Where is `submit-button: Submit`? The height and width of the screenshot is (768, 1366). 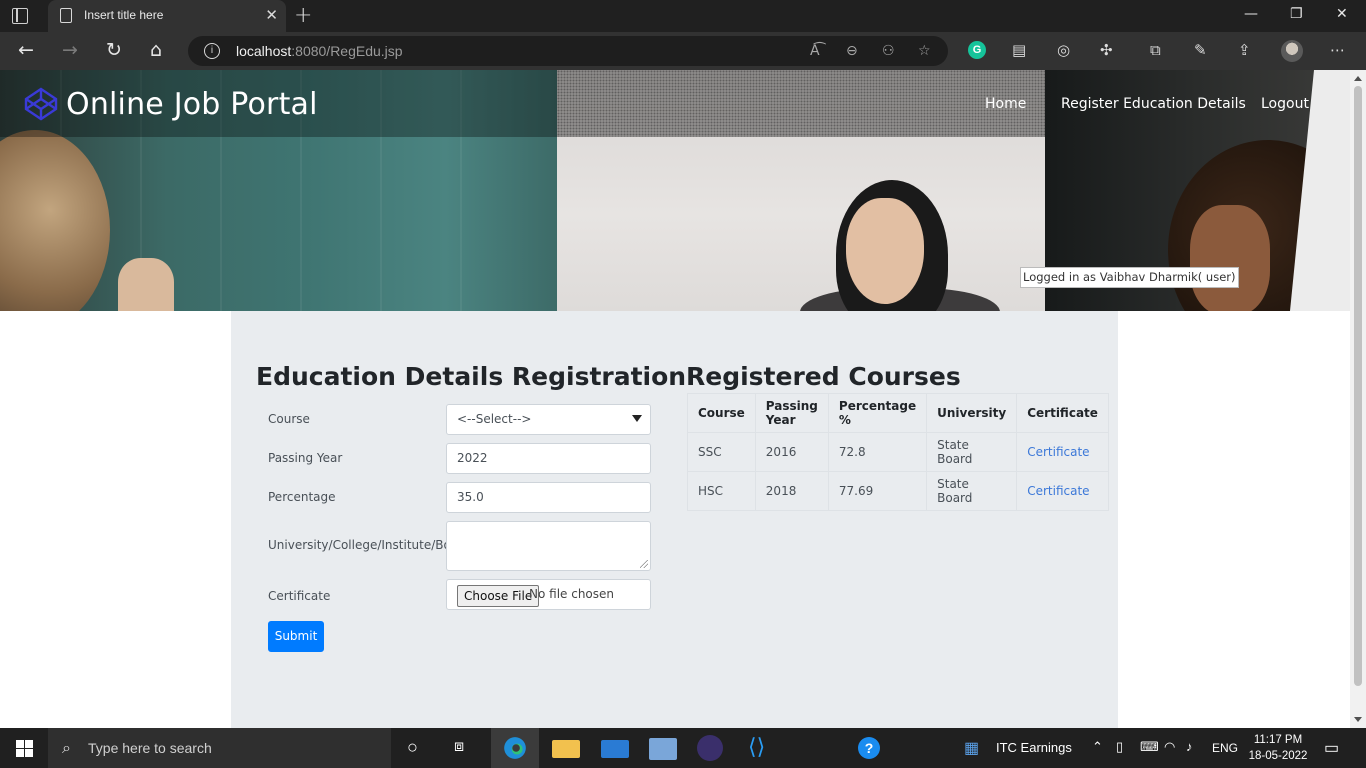 submit-button: Submit is located at coordinates (296, 636).